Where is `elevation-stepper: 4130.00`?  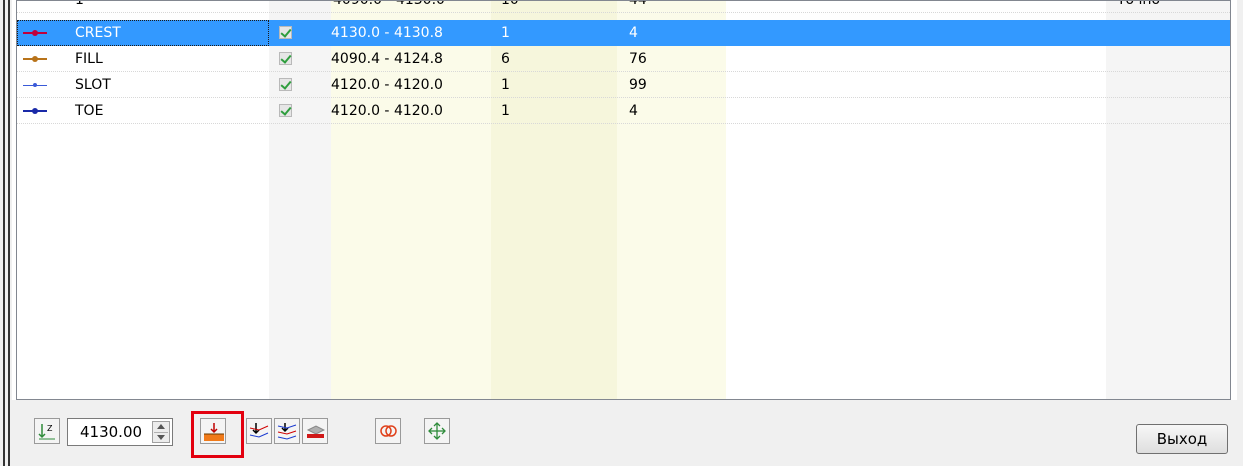 elevation-stepper: 4130.00 is located at coordinates (120, 432).